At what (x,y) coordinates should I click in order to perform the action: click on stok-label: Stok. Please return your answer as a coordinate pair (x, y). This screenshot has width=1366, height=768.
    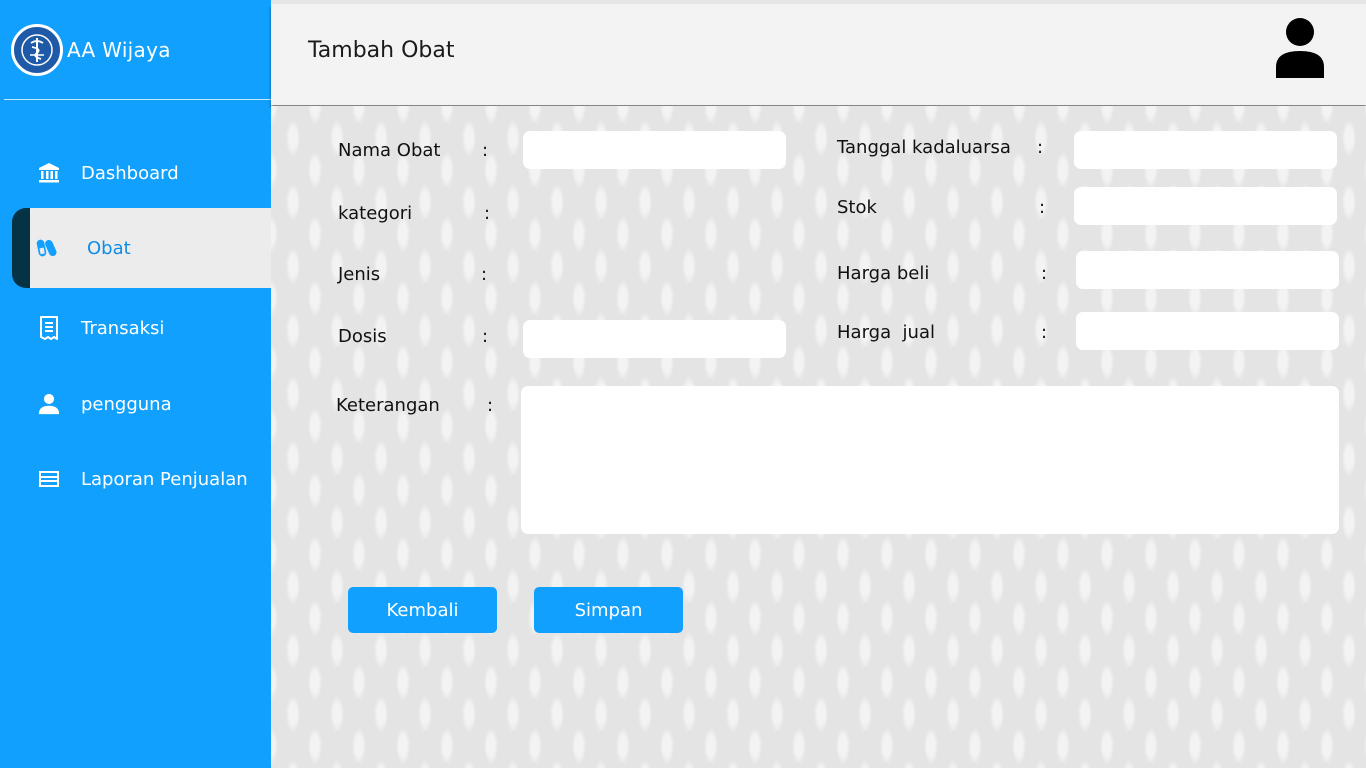
    Looking at the image, I should click on (857, 207).